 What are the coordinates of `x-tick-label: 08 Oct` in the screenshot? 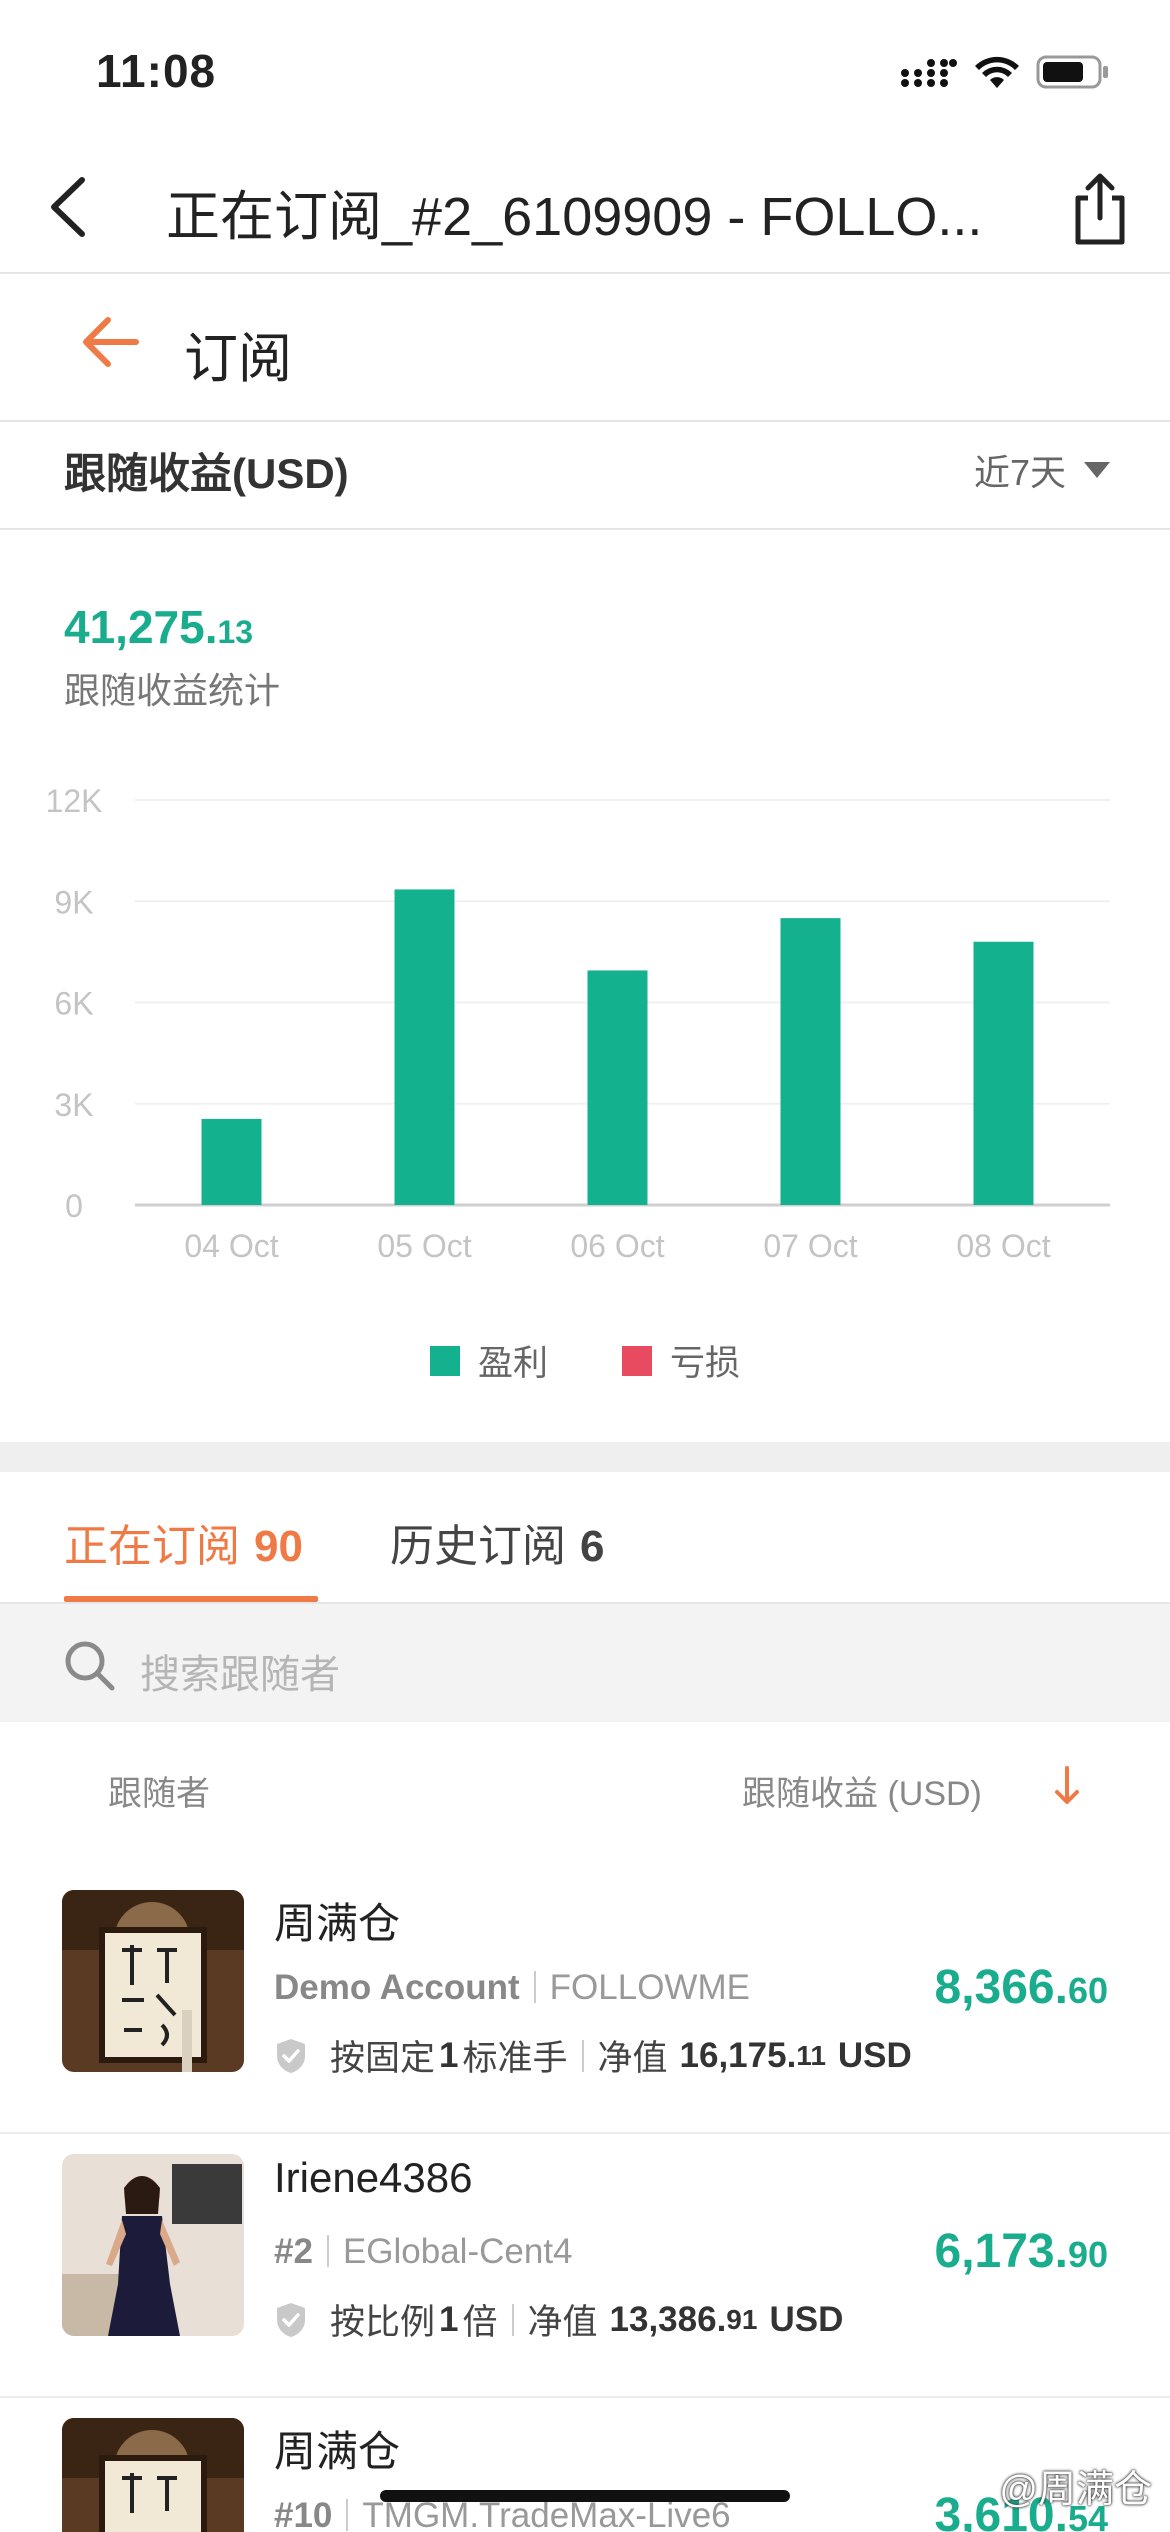 It's located at (1003, 1246).